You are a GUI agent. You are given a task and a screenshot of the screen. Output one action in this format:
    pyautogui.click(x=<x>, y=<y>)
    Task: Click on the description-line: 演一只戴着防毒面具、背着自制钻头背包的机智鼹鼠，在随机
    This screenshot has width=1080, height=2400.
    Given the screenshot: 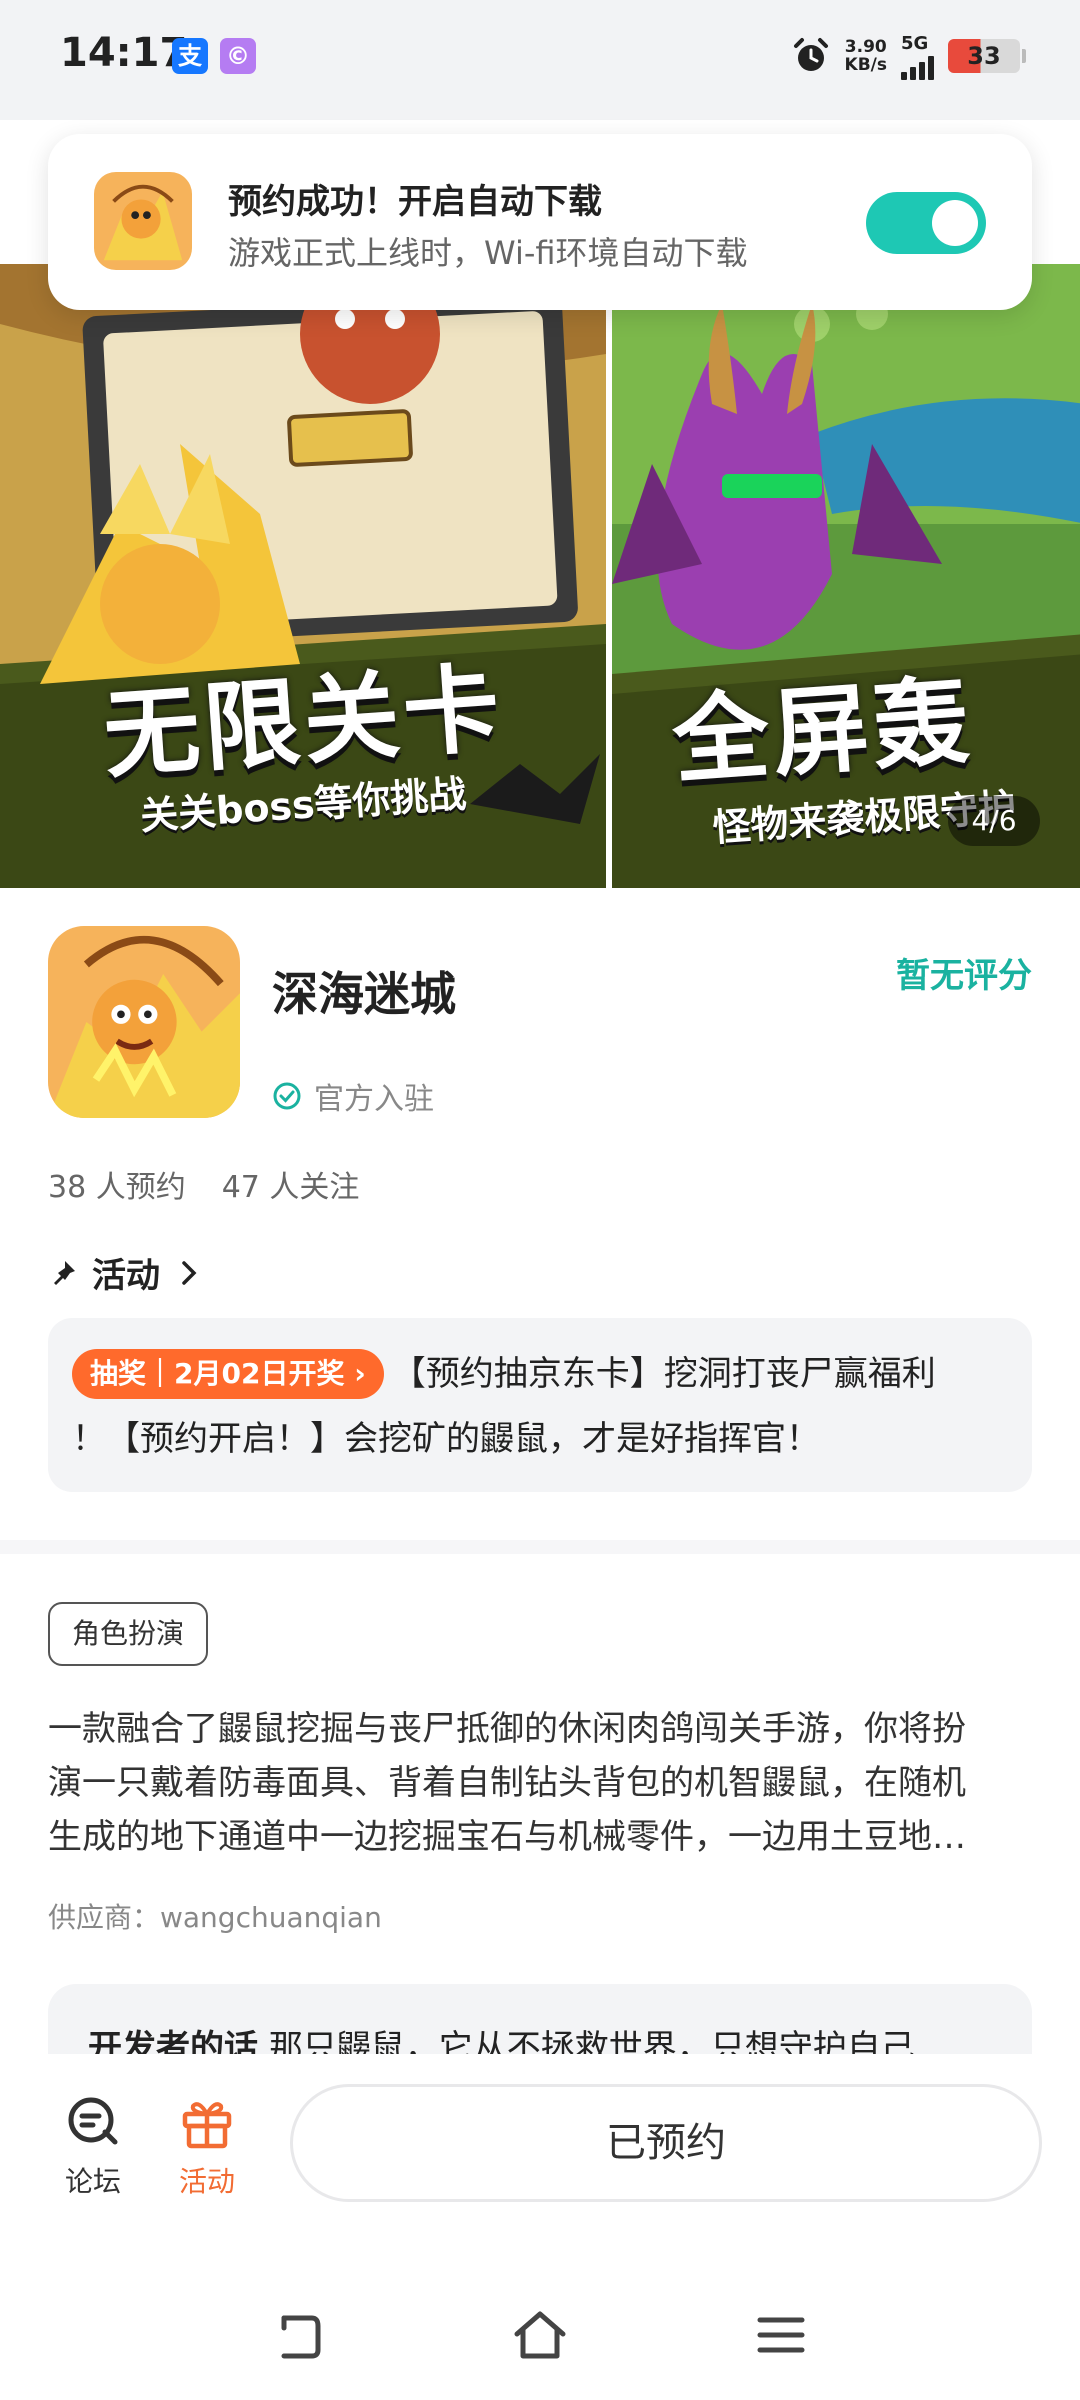 What is the action you would take?
    pyautogui.click(x=507, y=1783)
    